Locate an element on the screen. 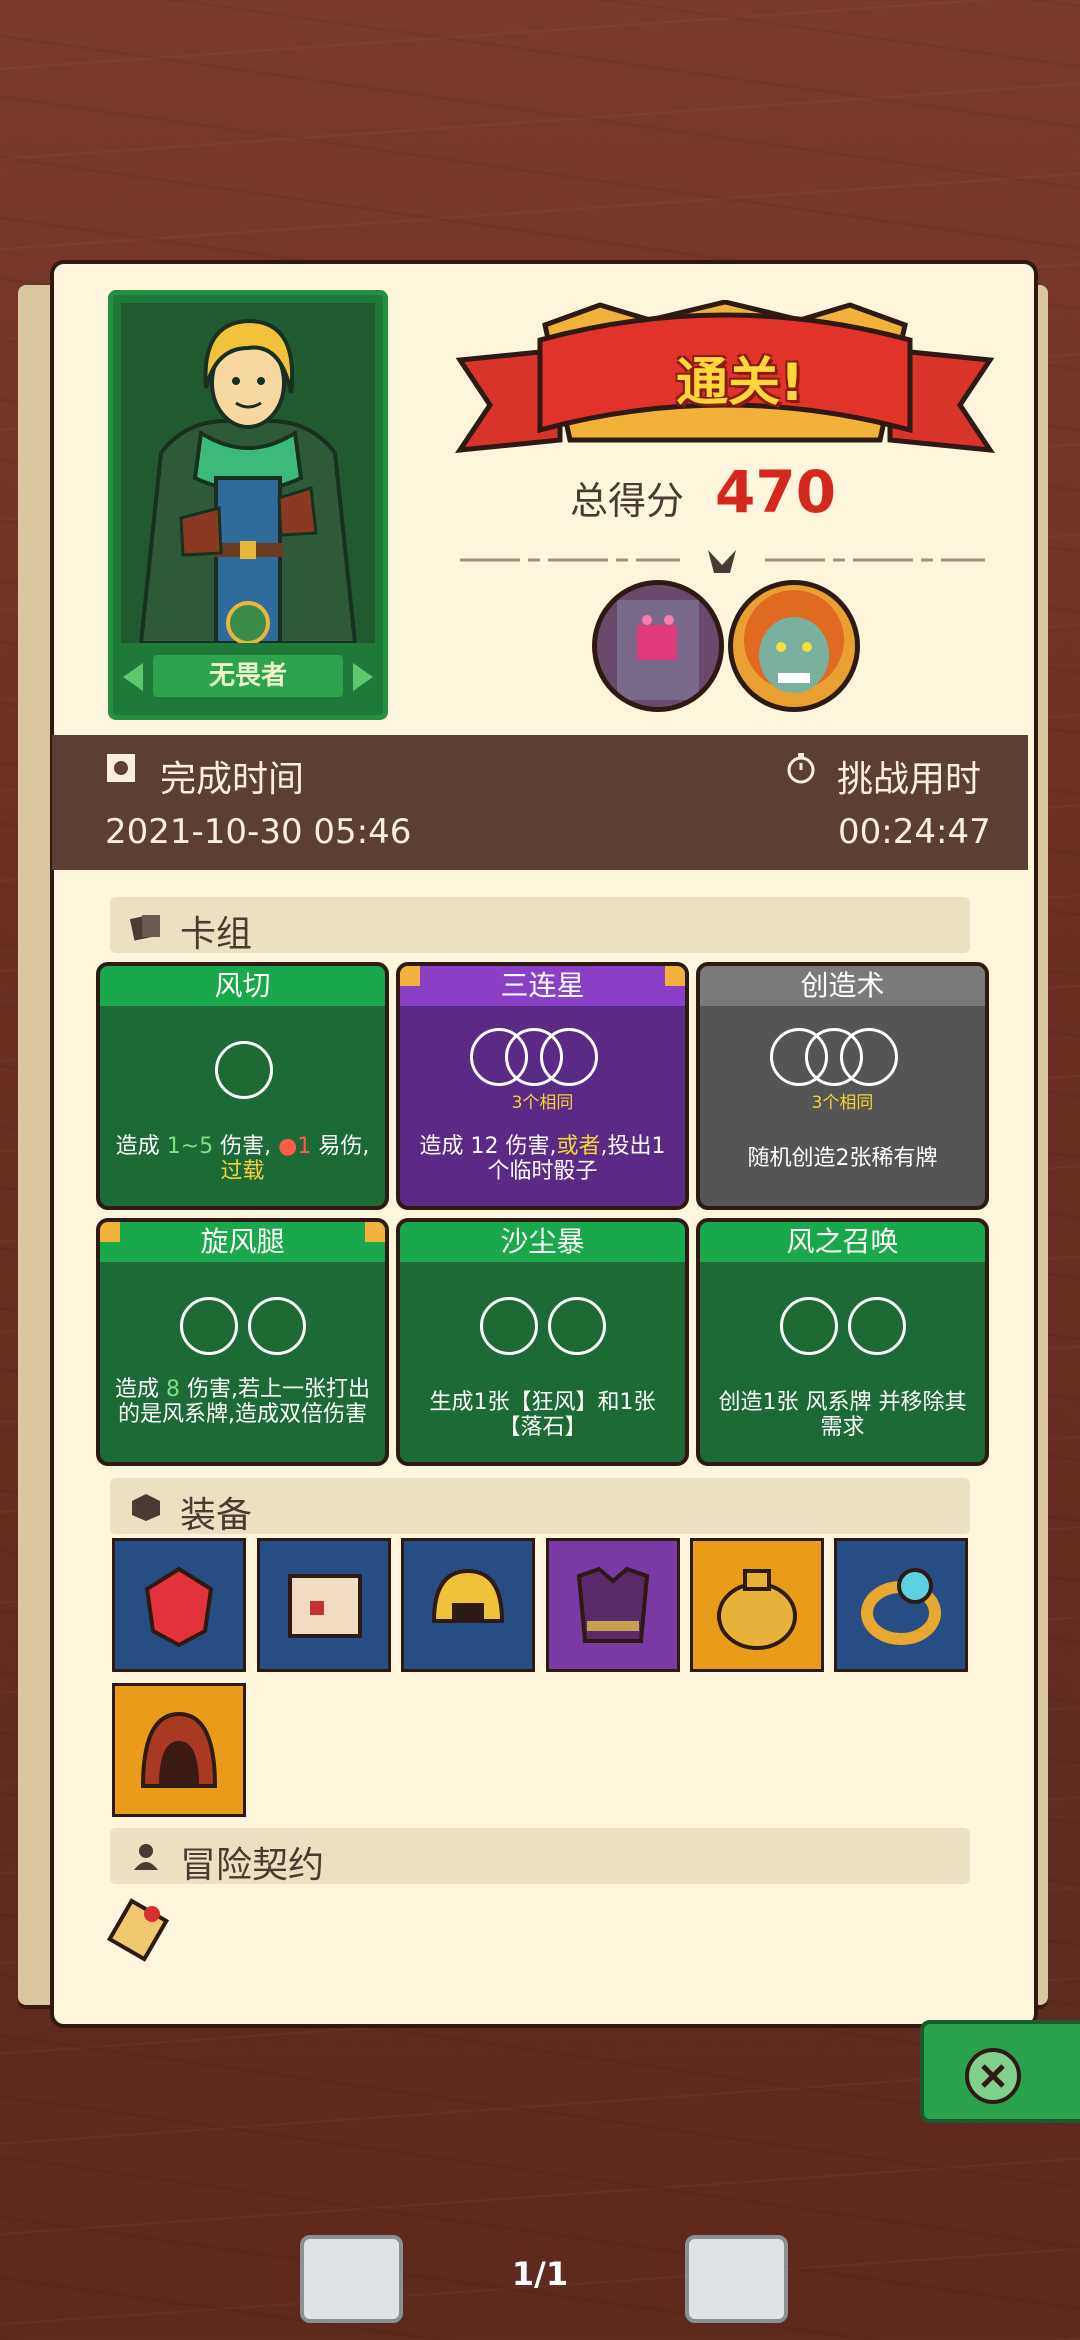 This screenshot has height=2340, width=1080. card-title: 沙尘暴 is located at coordinates (542, 1242).